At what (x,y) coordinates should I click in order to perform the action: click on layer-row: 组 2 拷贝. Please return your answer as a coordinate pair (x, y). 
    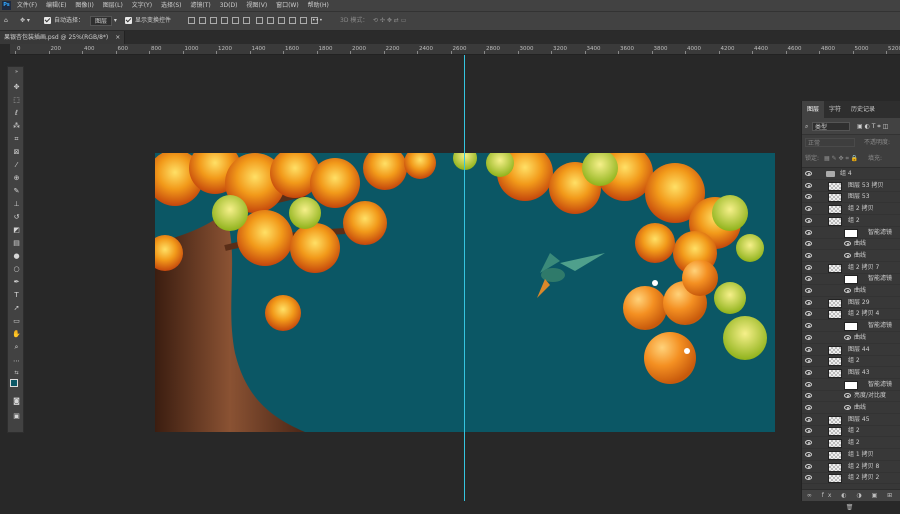
    Looking at the image, I should click on (851, 209).